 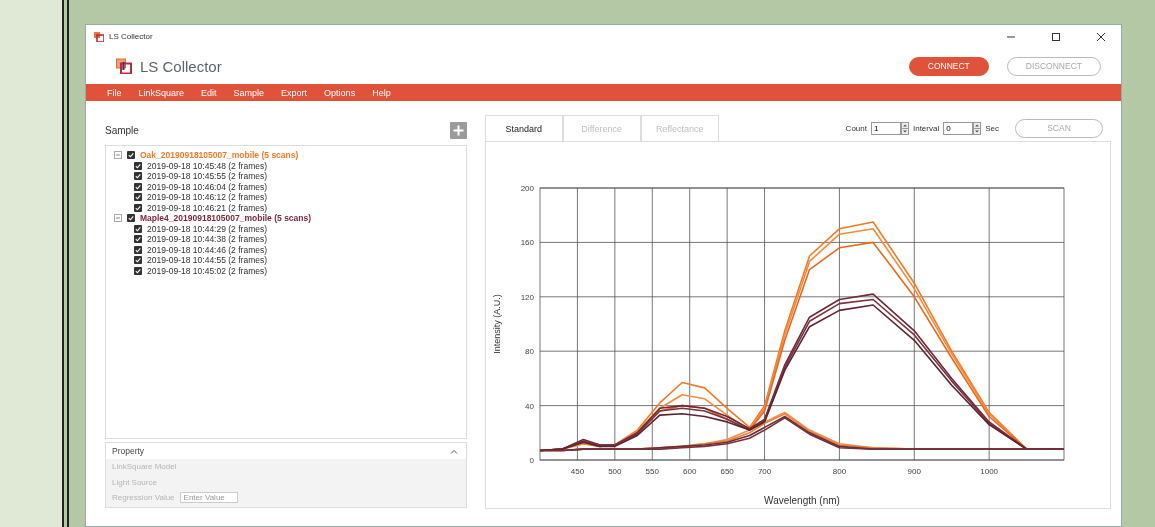 I want to click on x-tick-label: 900, so click(x=914, y=471).